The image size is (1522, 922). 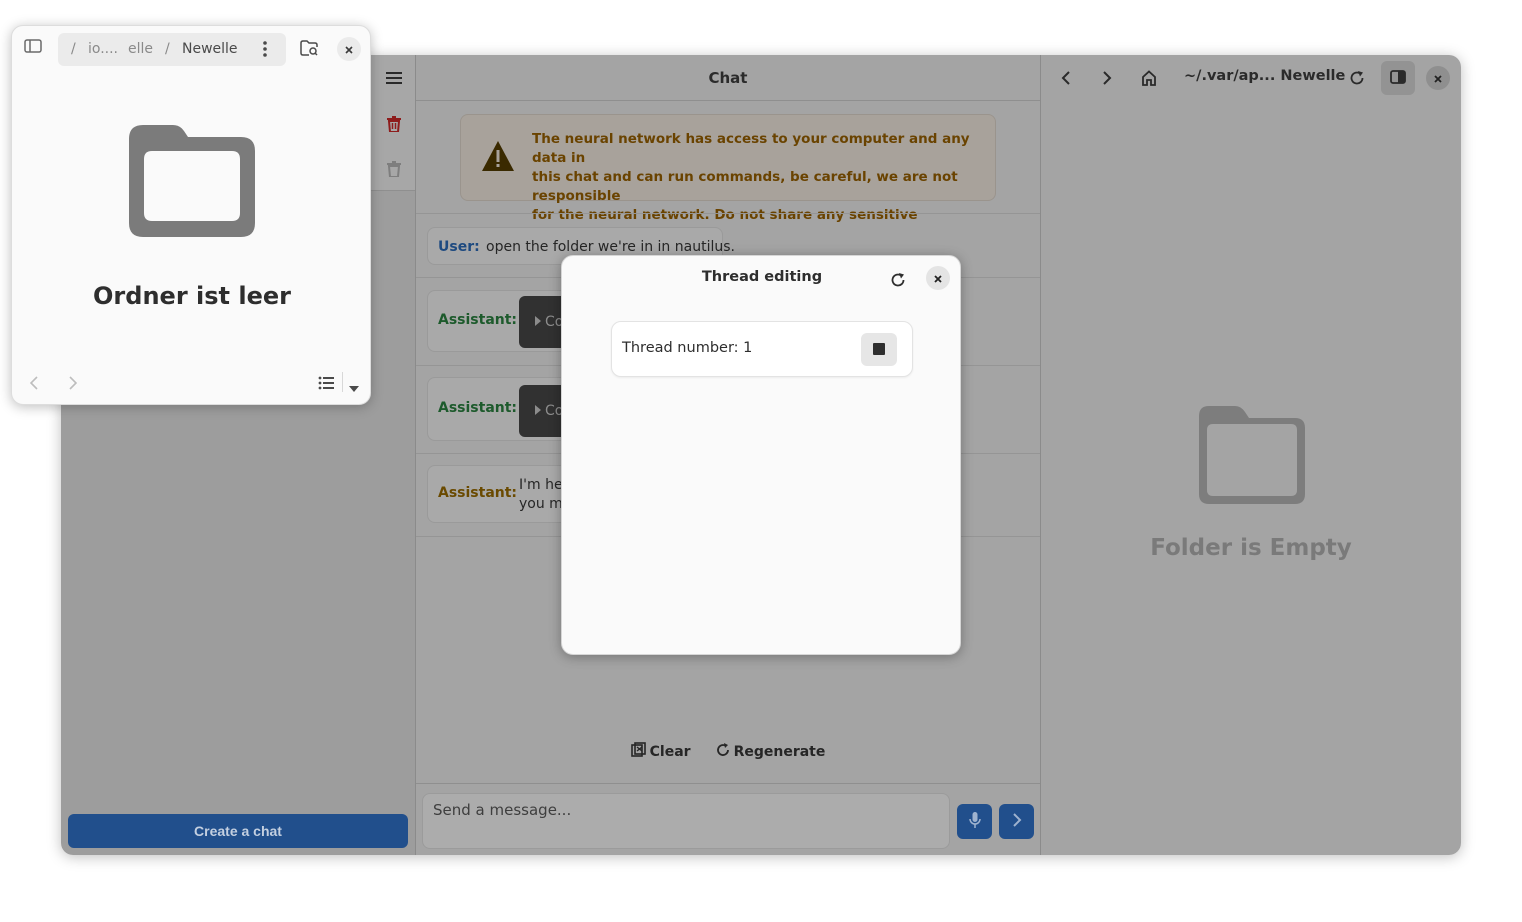 What do you see at coordinates (192, 296) in the screenshot?
I see `empty-folder-label: Ordner ist leer` at bounding box center [192, 296].